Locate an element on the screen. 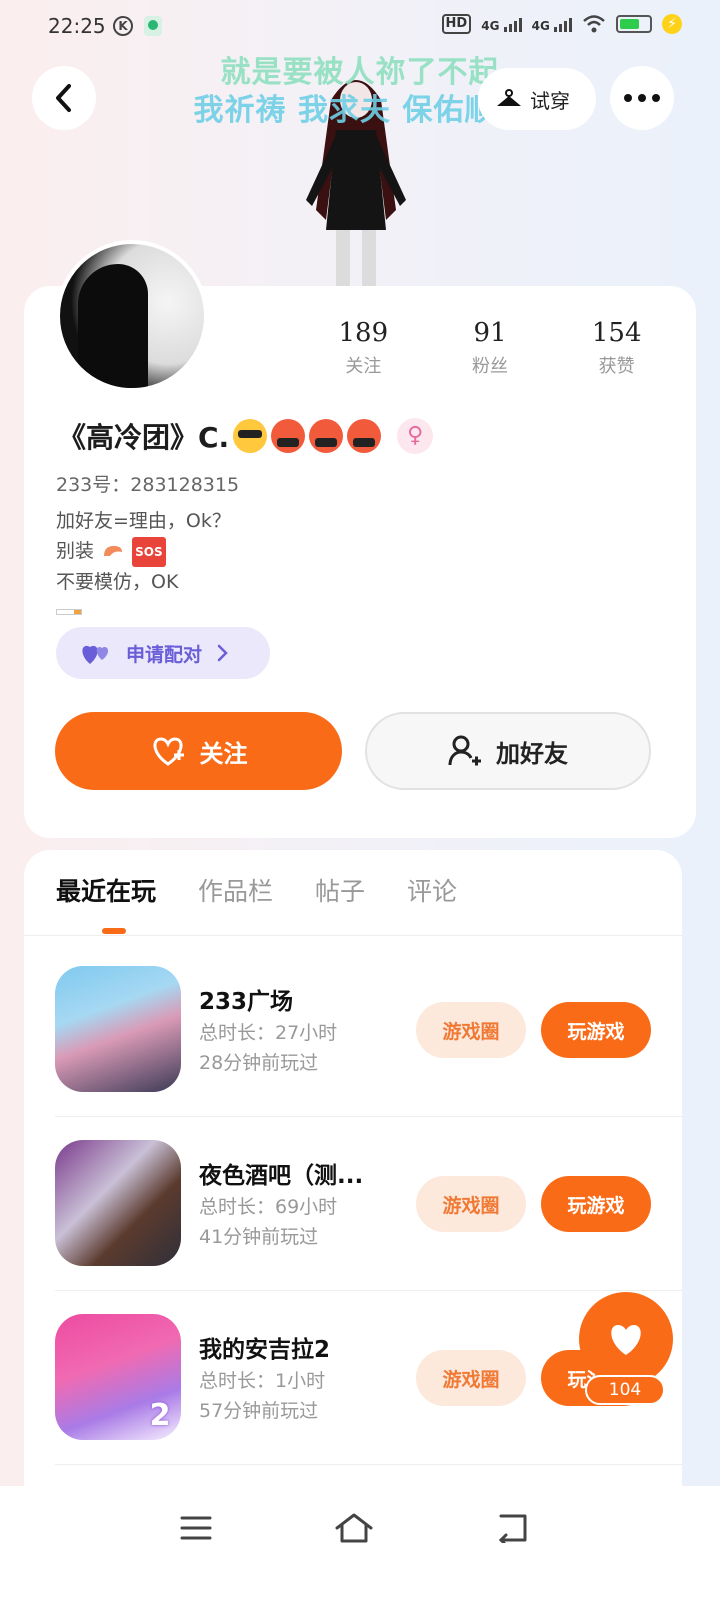  hanger-icon is located at coordinates (509, 97).